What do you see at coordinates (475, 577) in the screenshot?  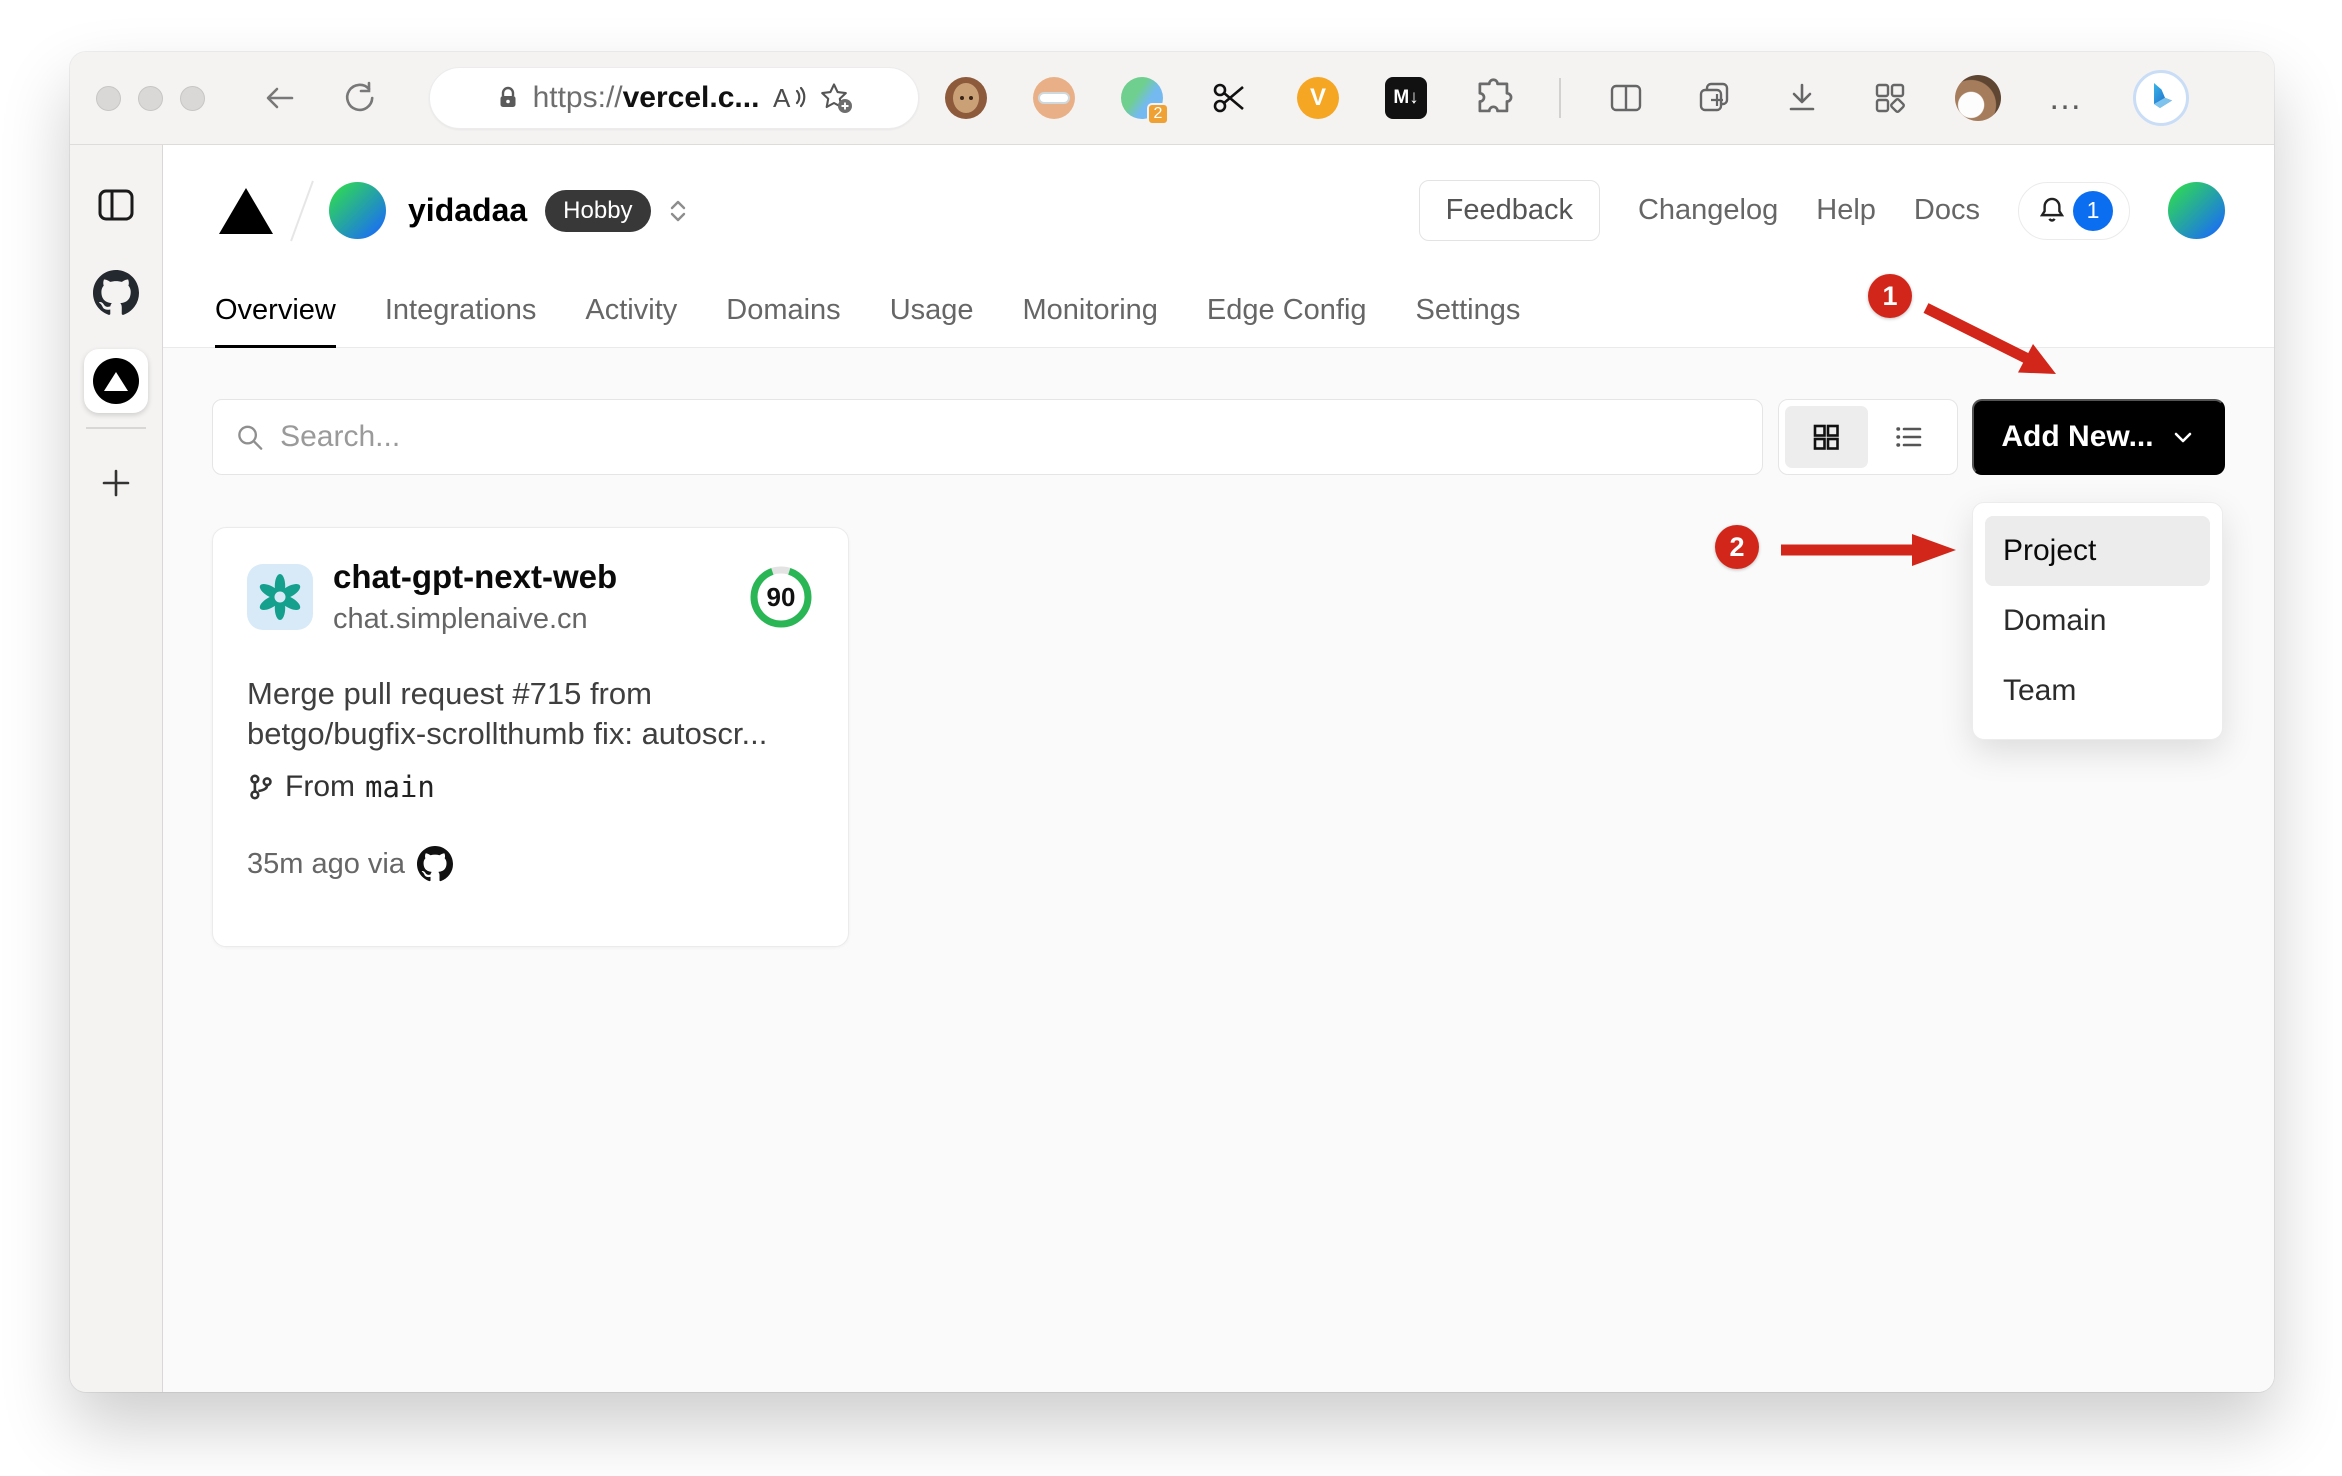 I see `project-name: chat-gpt-next-web` at bounding box center [475, 577].